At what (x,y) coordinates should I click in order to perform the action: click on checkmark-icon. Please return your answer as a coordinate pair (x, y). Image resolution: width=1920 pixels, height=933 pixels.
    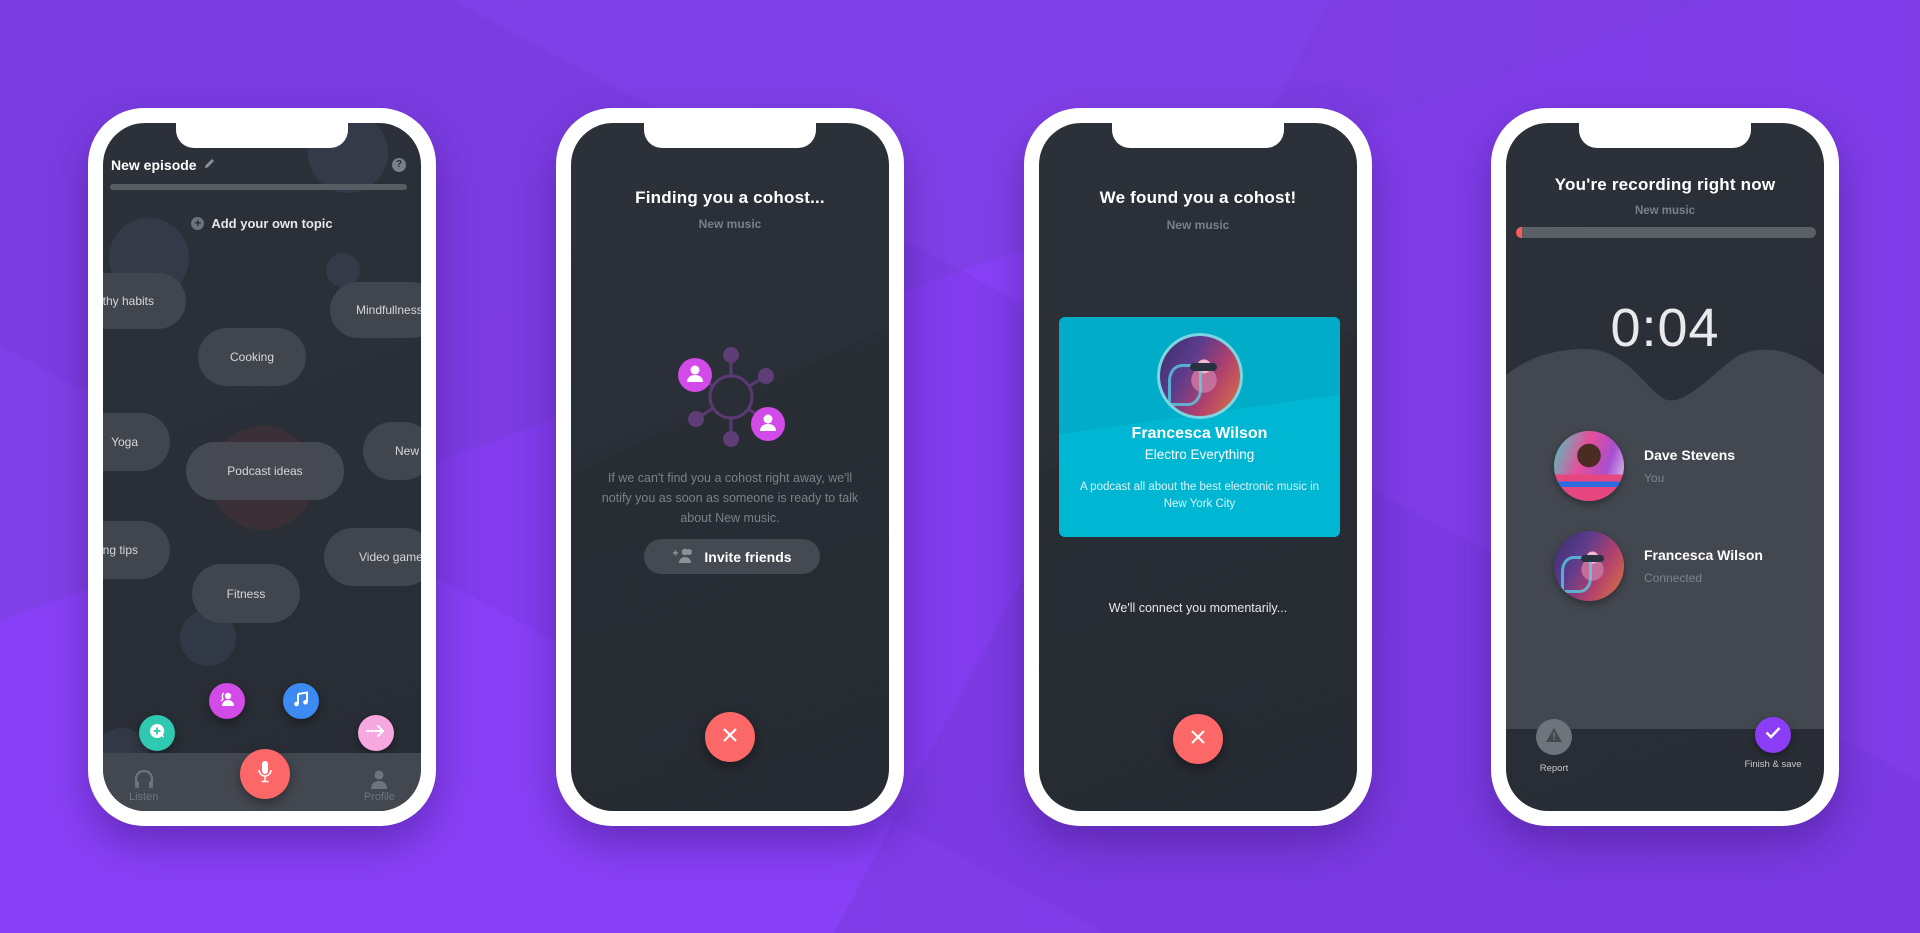
    Looking at the image, I should click on (1773, 735).